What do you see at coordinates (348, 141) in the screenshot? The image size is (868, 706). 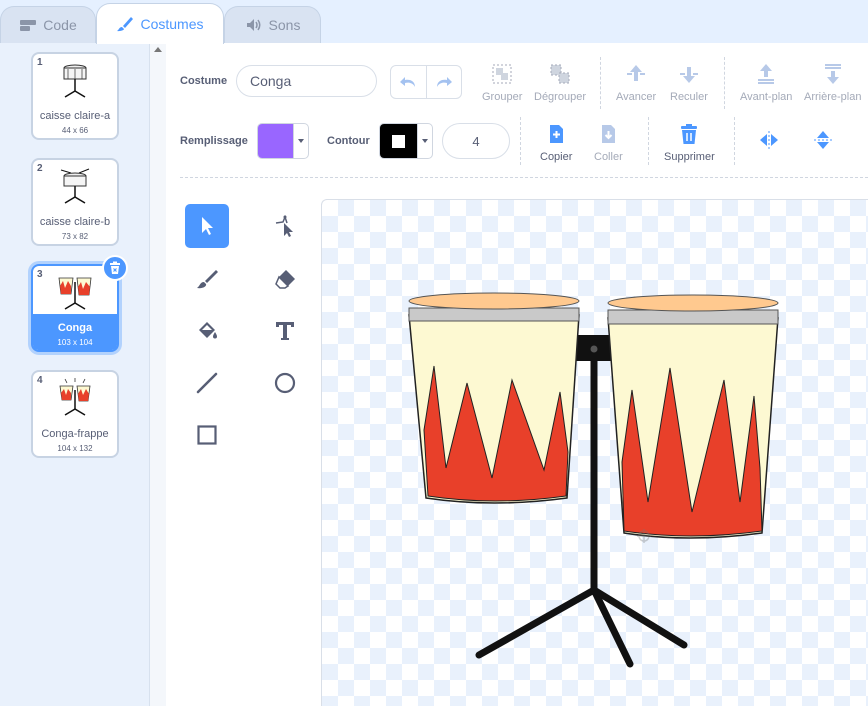 I see `outline-label: Contour` at bounding box center [348, 141].